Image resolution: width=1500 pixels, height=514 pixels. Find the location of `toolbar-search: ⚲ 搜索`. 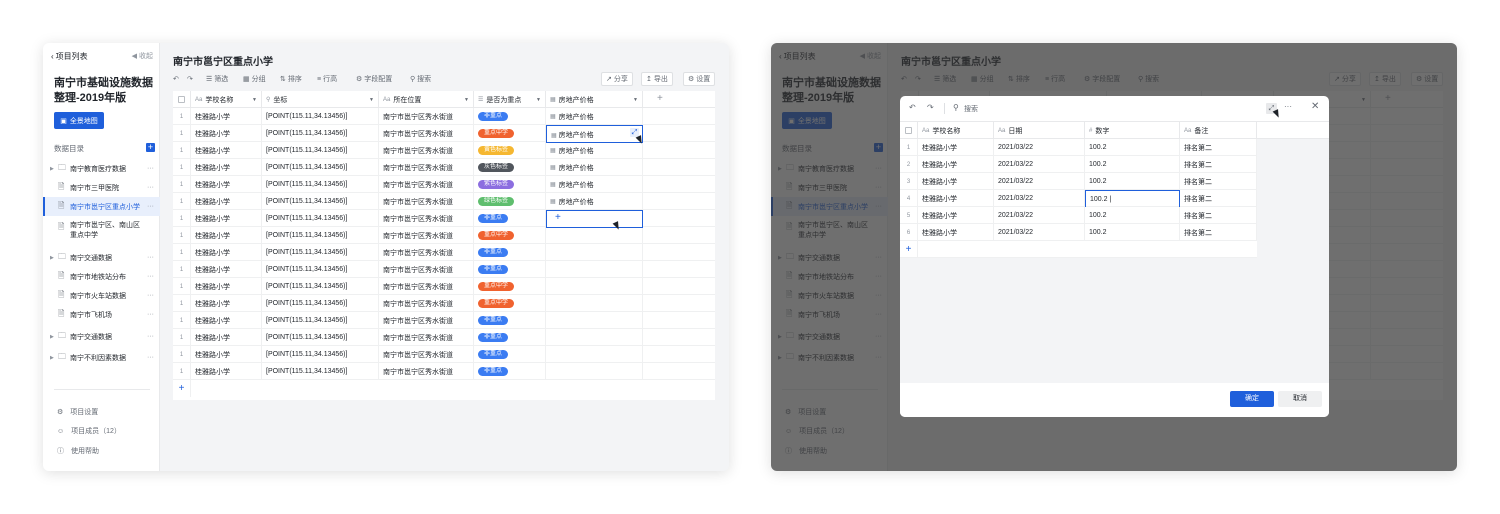

toolbar-search: ⚲ 搜索 is located at coordinates (420, 79).